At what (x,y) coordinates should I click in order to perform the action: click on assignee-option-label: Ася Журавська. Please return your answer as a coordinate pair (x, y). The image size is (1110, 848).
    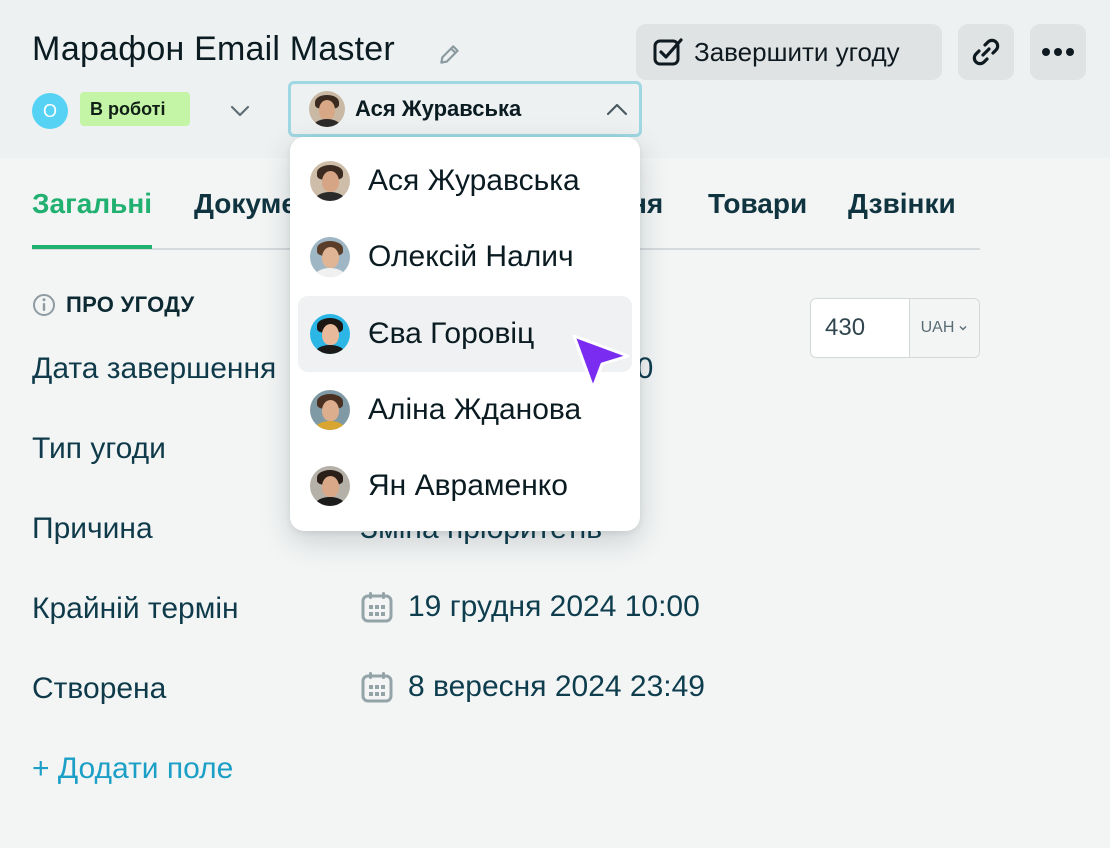
    Looking at the image, I should click on (474, 180).